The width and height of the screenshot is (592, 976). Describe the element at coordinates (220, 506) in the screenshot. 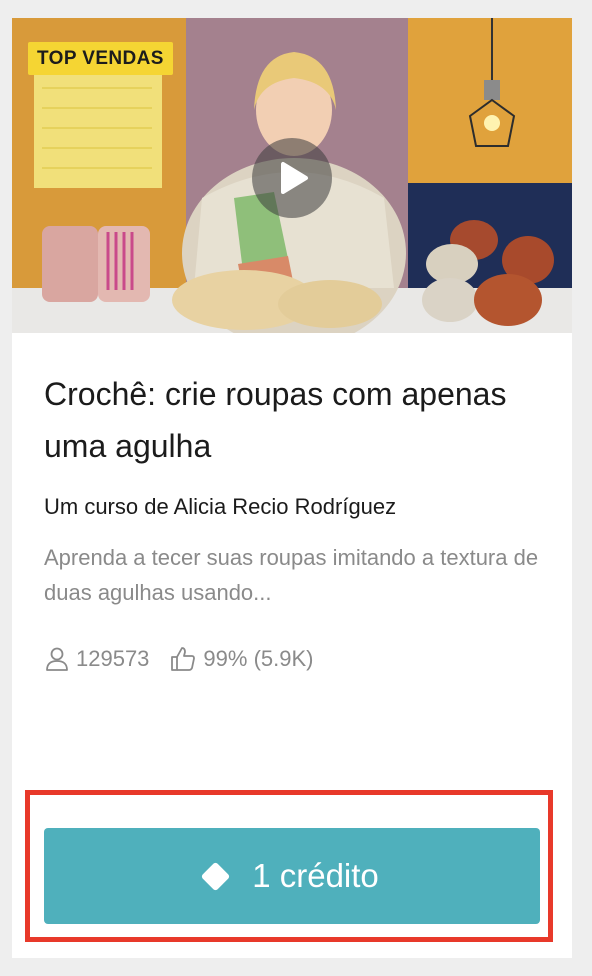

I see `course-author: Um curso de Alicia Recio Rodríguez` at that location.